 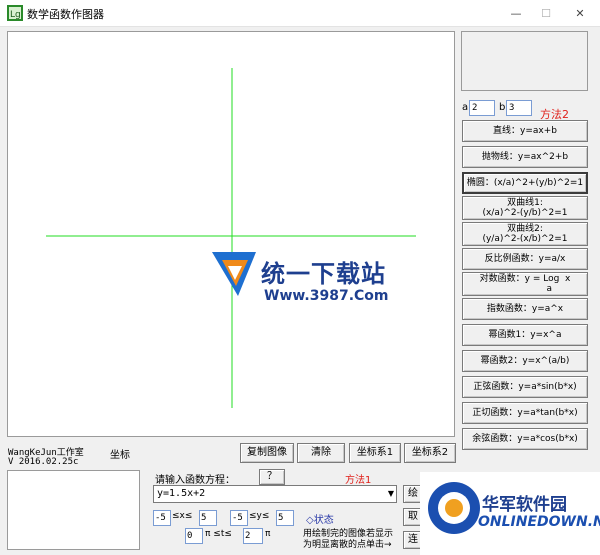 I want to click on onlinedown-en-text: ONLINEDOWN.NET, so click(x=539, y=522).